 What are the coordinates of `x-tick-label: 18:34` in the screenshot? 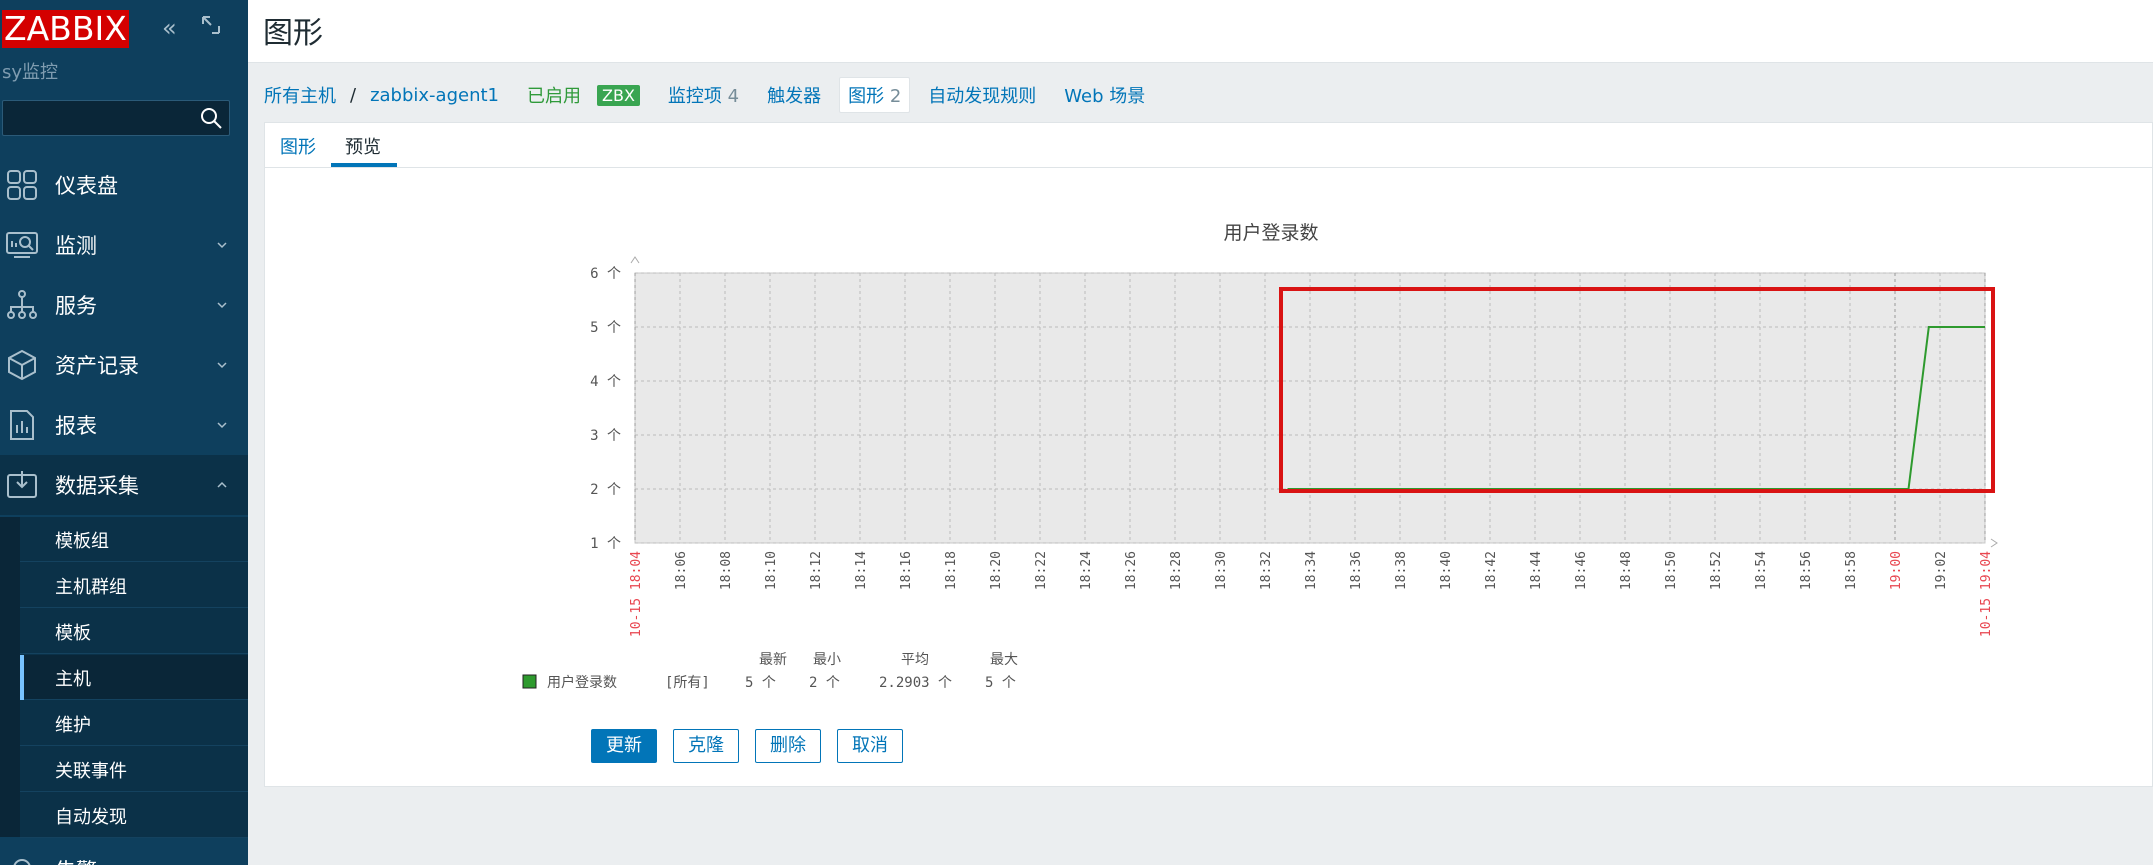 It's located at (1311, 570).